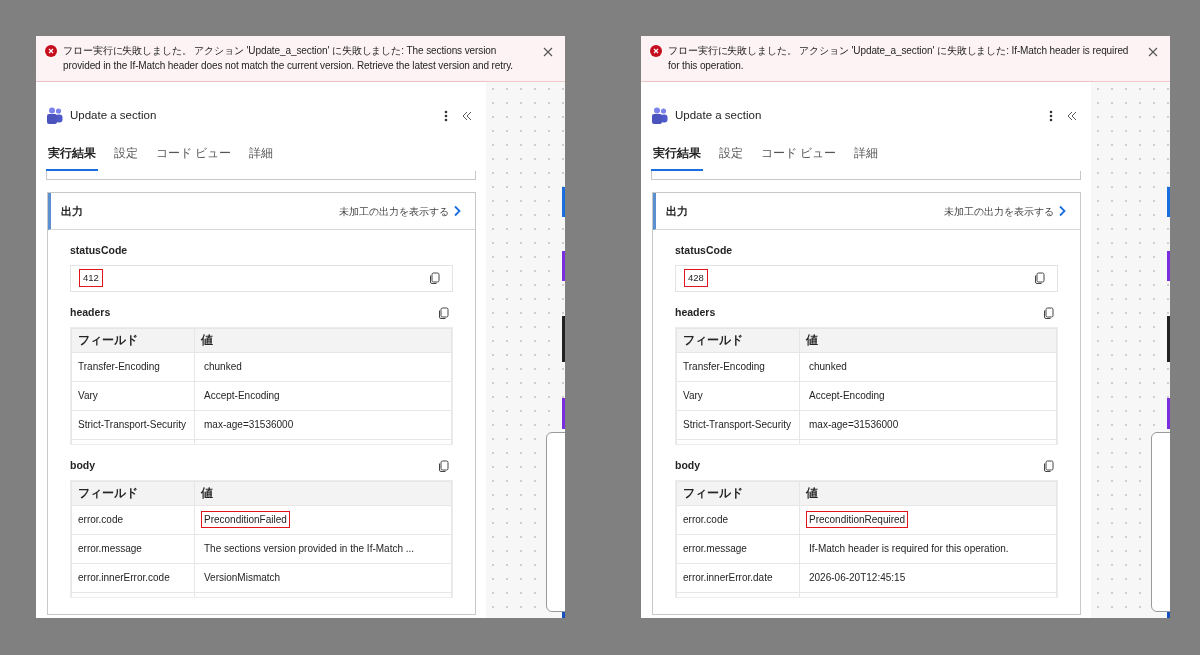  What do you see at coordinates (288, 58) in the screenshot?
I see `error-message: フロー実行に失敗しました。 アクション 'Update_a_section' に失敗しました: The sections version provided in the If-Match header does not match the current version. Retrieve the latest version and retry.` at bounding box center [288, 58].